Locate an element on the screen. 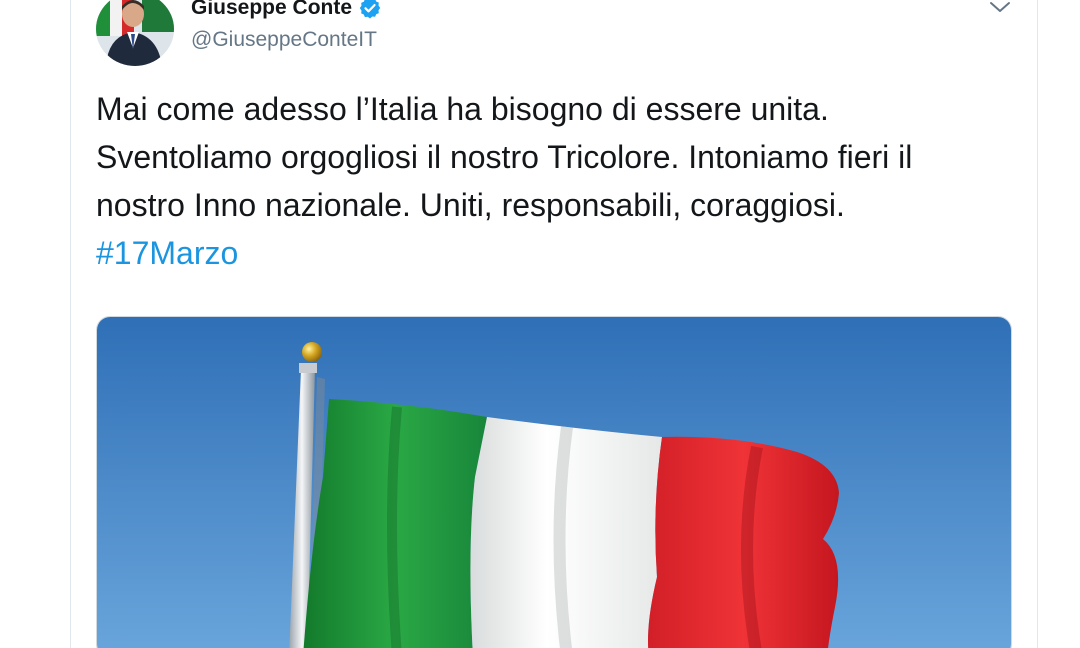  author-name-text: Giuseppe Conte is located at coordinates (272, 9).